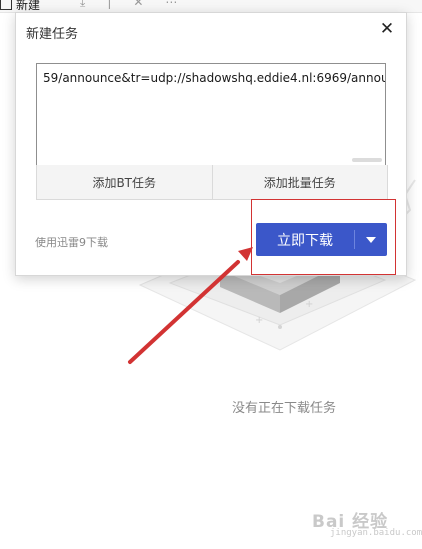  I want to click on watermark-domain: jingyan.baidu.com, so click(376, 533).